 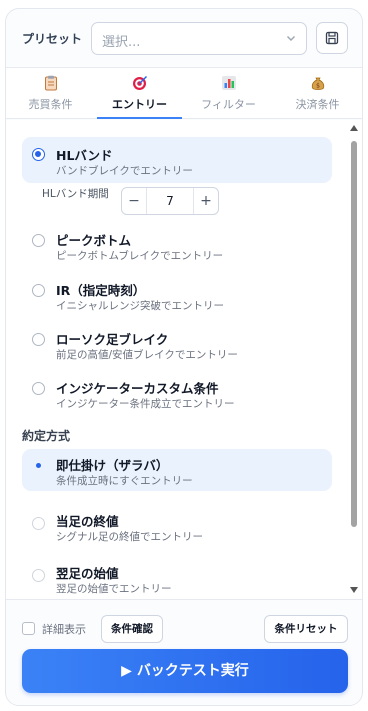 I want to click on preset-label: プリセット, so click(x=52, y=39).